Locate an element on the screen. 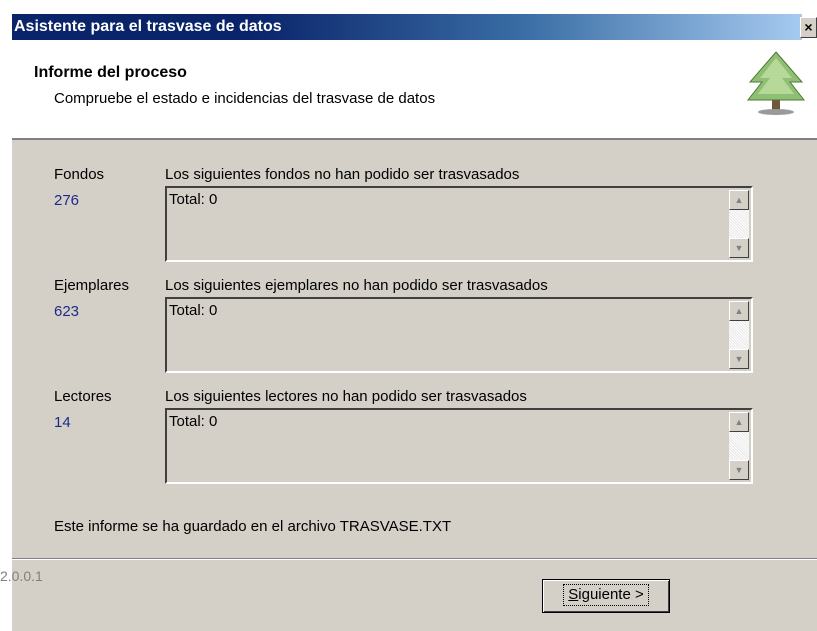 This screenshot has height=631, width=817. next-button-accelerator: S is located at coordinates (573, 594).